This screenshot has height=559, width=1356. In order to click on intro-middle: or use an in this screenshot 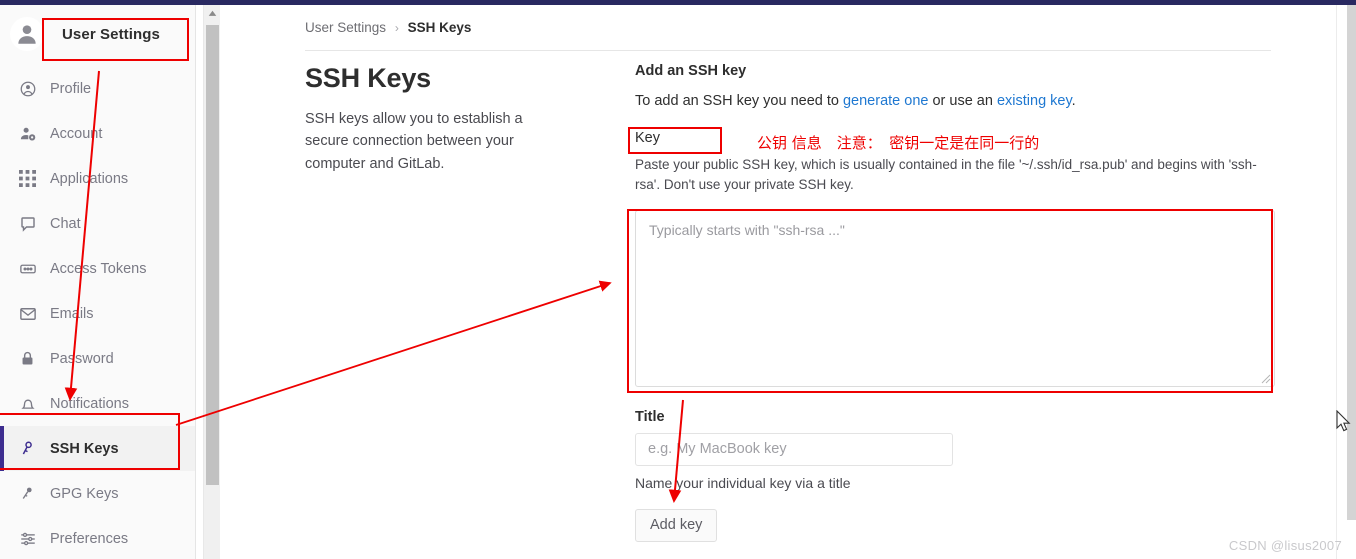, I will do `click(962, 101)`.